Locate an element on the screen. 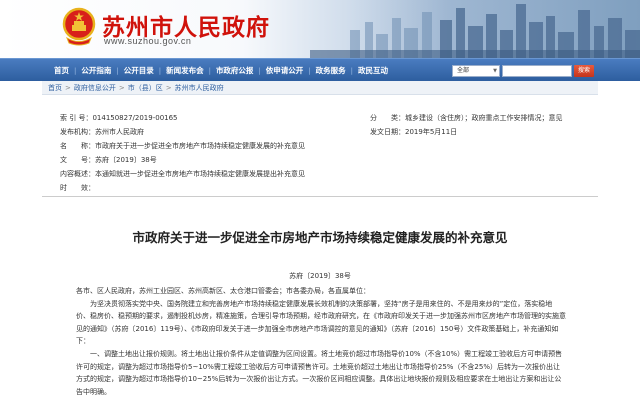 This screenshot has height=407, width=640. index-value: 014150827/2019-00165 is located at coordinates (135, 118).